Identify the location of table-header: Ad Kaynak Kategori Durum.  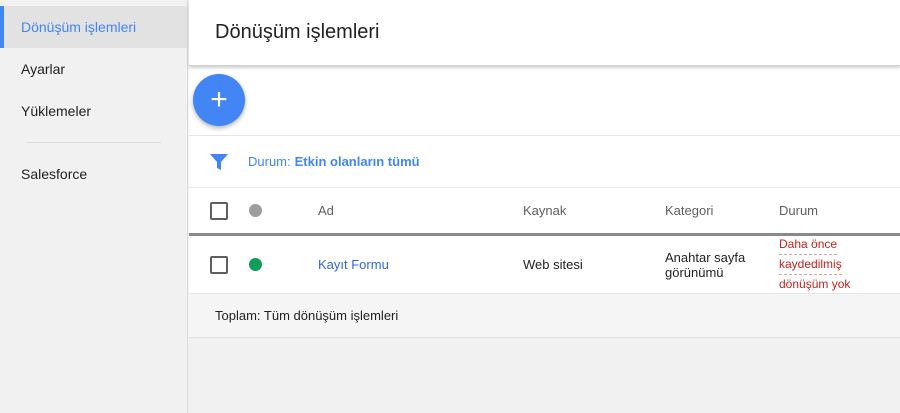
(544, 212).